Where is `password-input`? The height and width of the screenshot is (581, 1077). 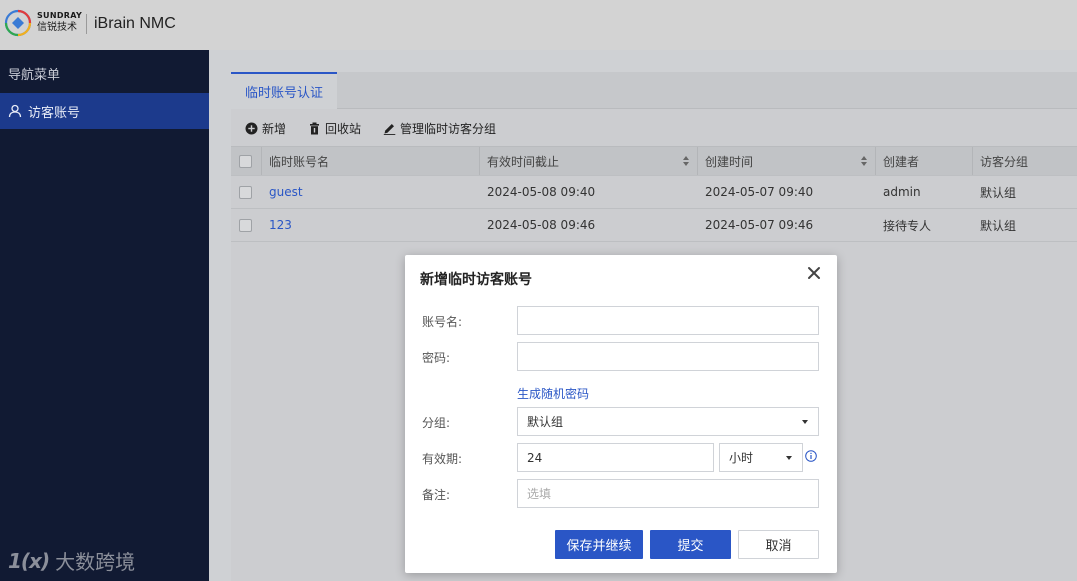
password-input is located at coordinates (668, 356).